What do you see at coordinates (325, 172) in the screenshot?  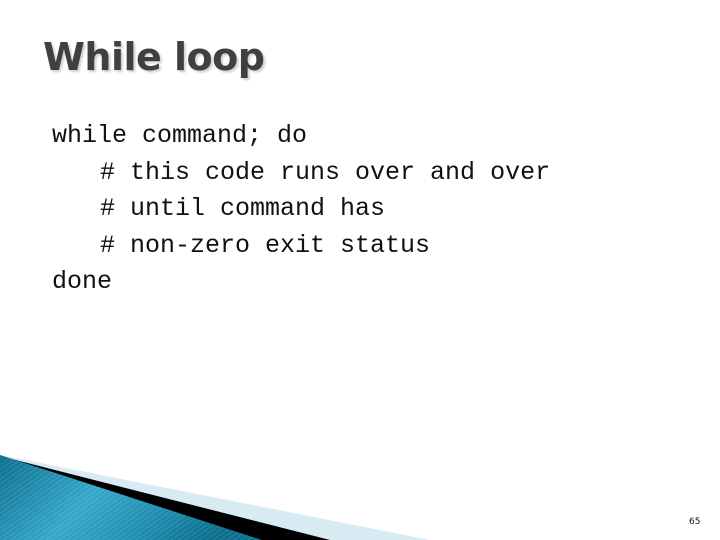 I see `code-line: # this code runs over and over` at bounding box center [325, 172].